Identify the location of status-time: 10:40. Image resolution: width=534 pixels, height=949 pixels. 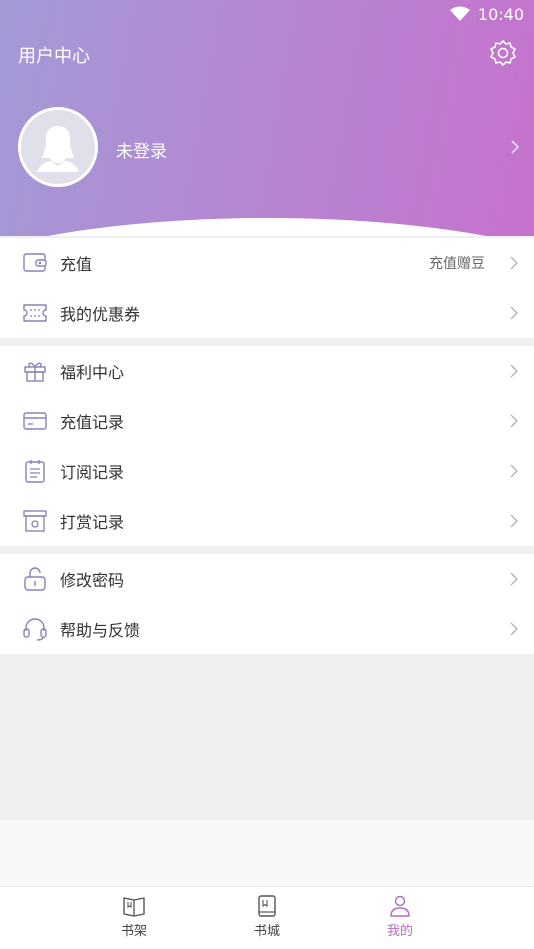
(500, 14).